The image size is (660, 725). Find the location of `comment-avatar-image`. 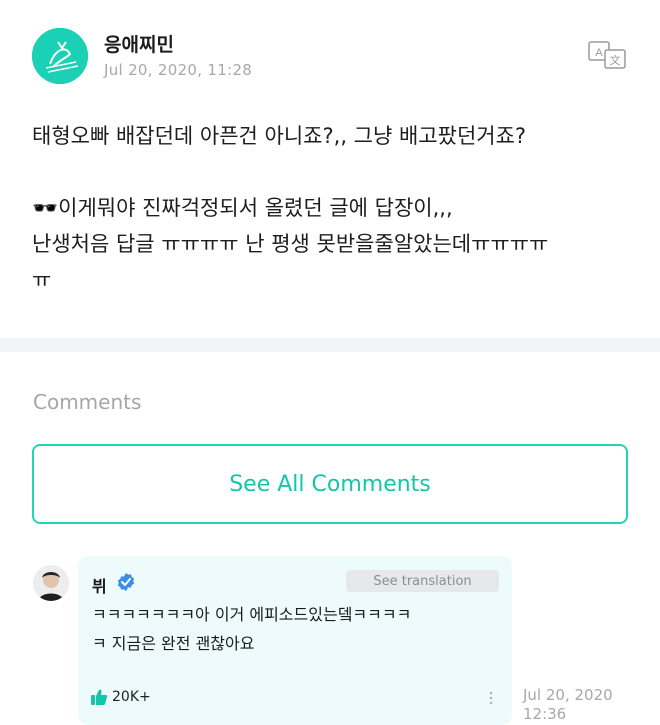

comment-avatar-image is located at coordinates (51, 583).